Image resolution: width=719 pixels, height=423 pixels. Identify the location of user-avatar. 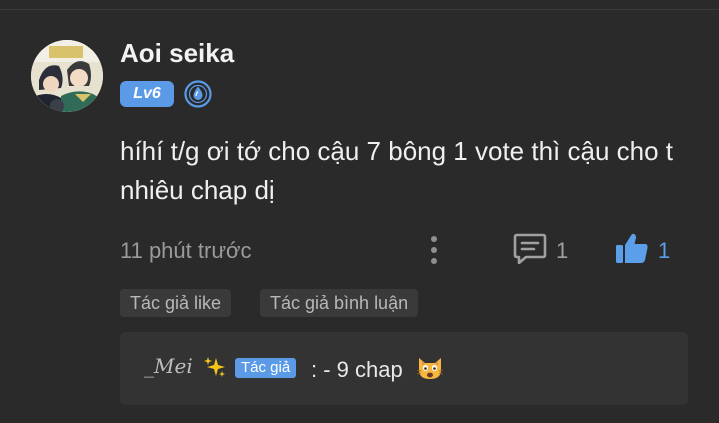
(67, 76).